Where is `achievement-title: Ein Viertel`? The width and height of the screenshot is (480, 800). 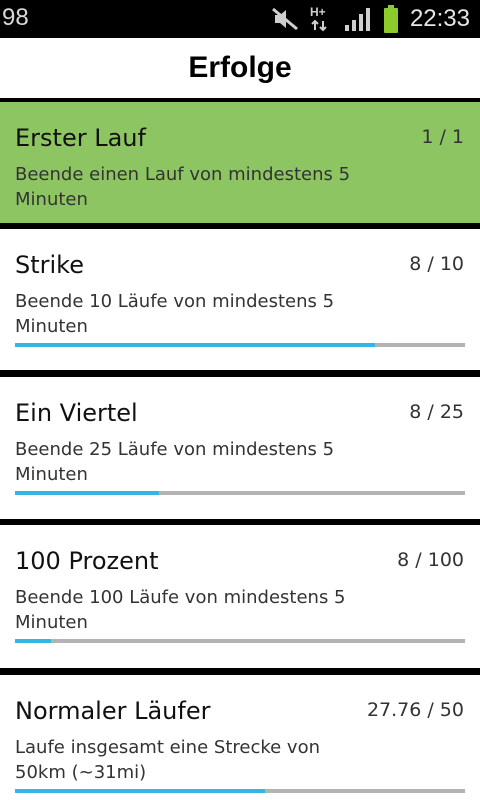
achievement-title: Ein Viertel is located at coordinates (76, 413).